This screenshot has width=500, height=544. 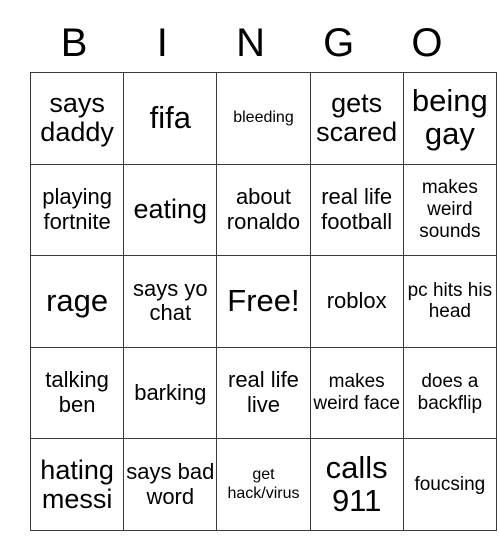 I want to click on bingo-cell: hating messi, so click(x=77, y=484).